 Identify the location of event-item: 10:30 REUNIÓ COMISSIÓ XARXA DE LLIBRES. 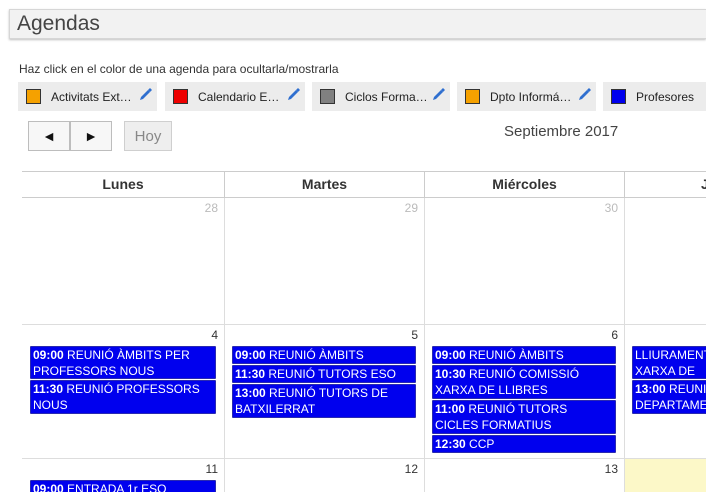
(524, 382).